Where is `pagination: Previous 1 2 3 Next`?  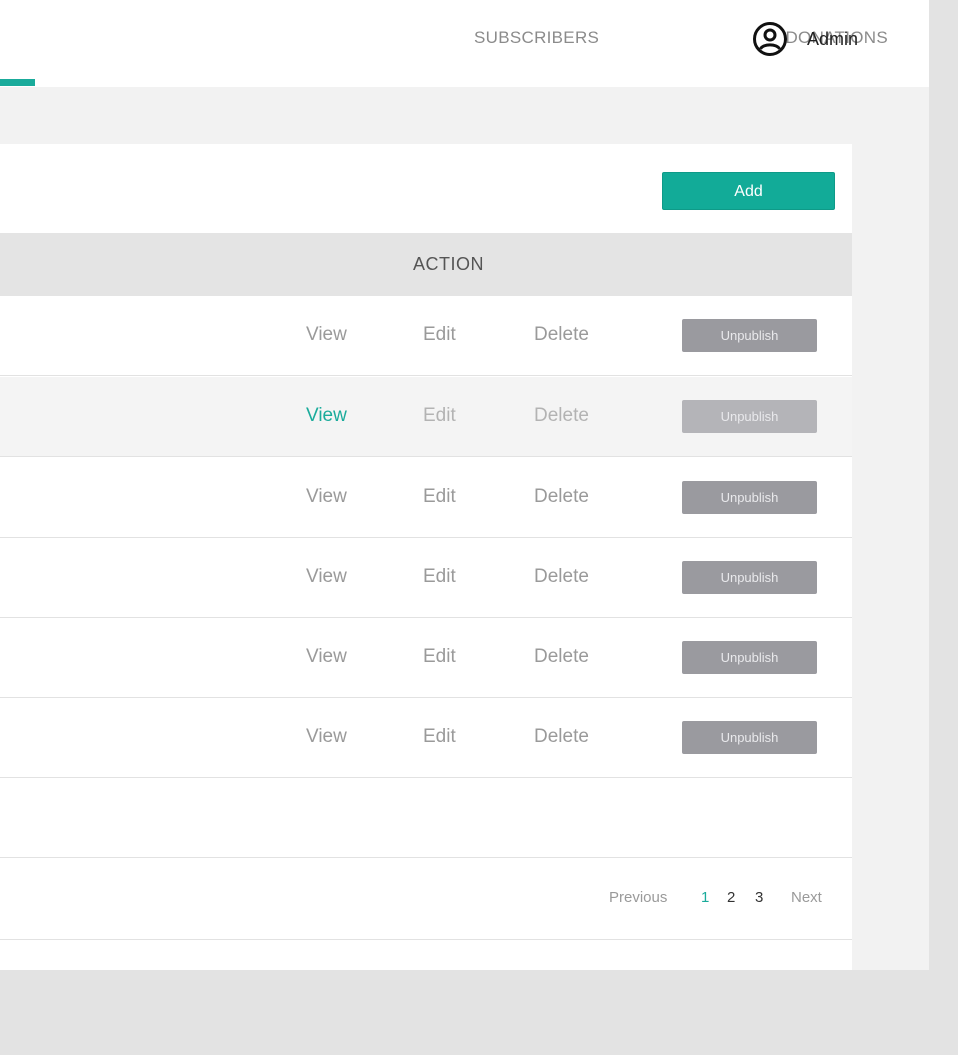 pagination: Previous 1 2 3 Next is located at coordinates (426, 899).